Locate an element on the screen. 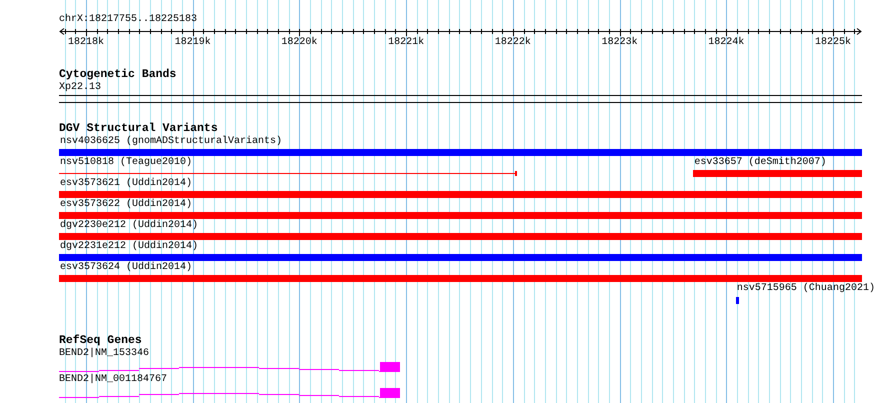 This screenshot has height=403, width=890. tick-label: 18218k is located at coordinates (86, 43).